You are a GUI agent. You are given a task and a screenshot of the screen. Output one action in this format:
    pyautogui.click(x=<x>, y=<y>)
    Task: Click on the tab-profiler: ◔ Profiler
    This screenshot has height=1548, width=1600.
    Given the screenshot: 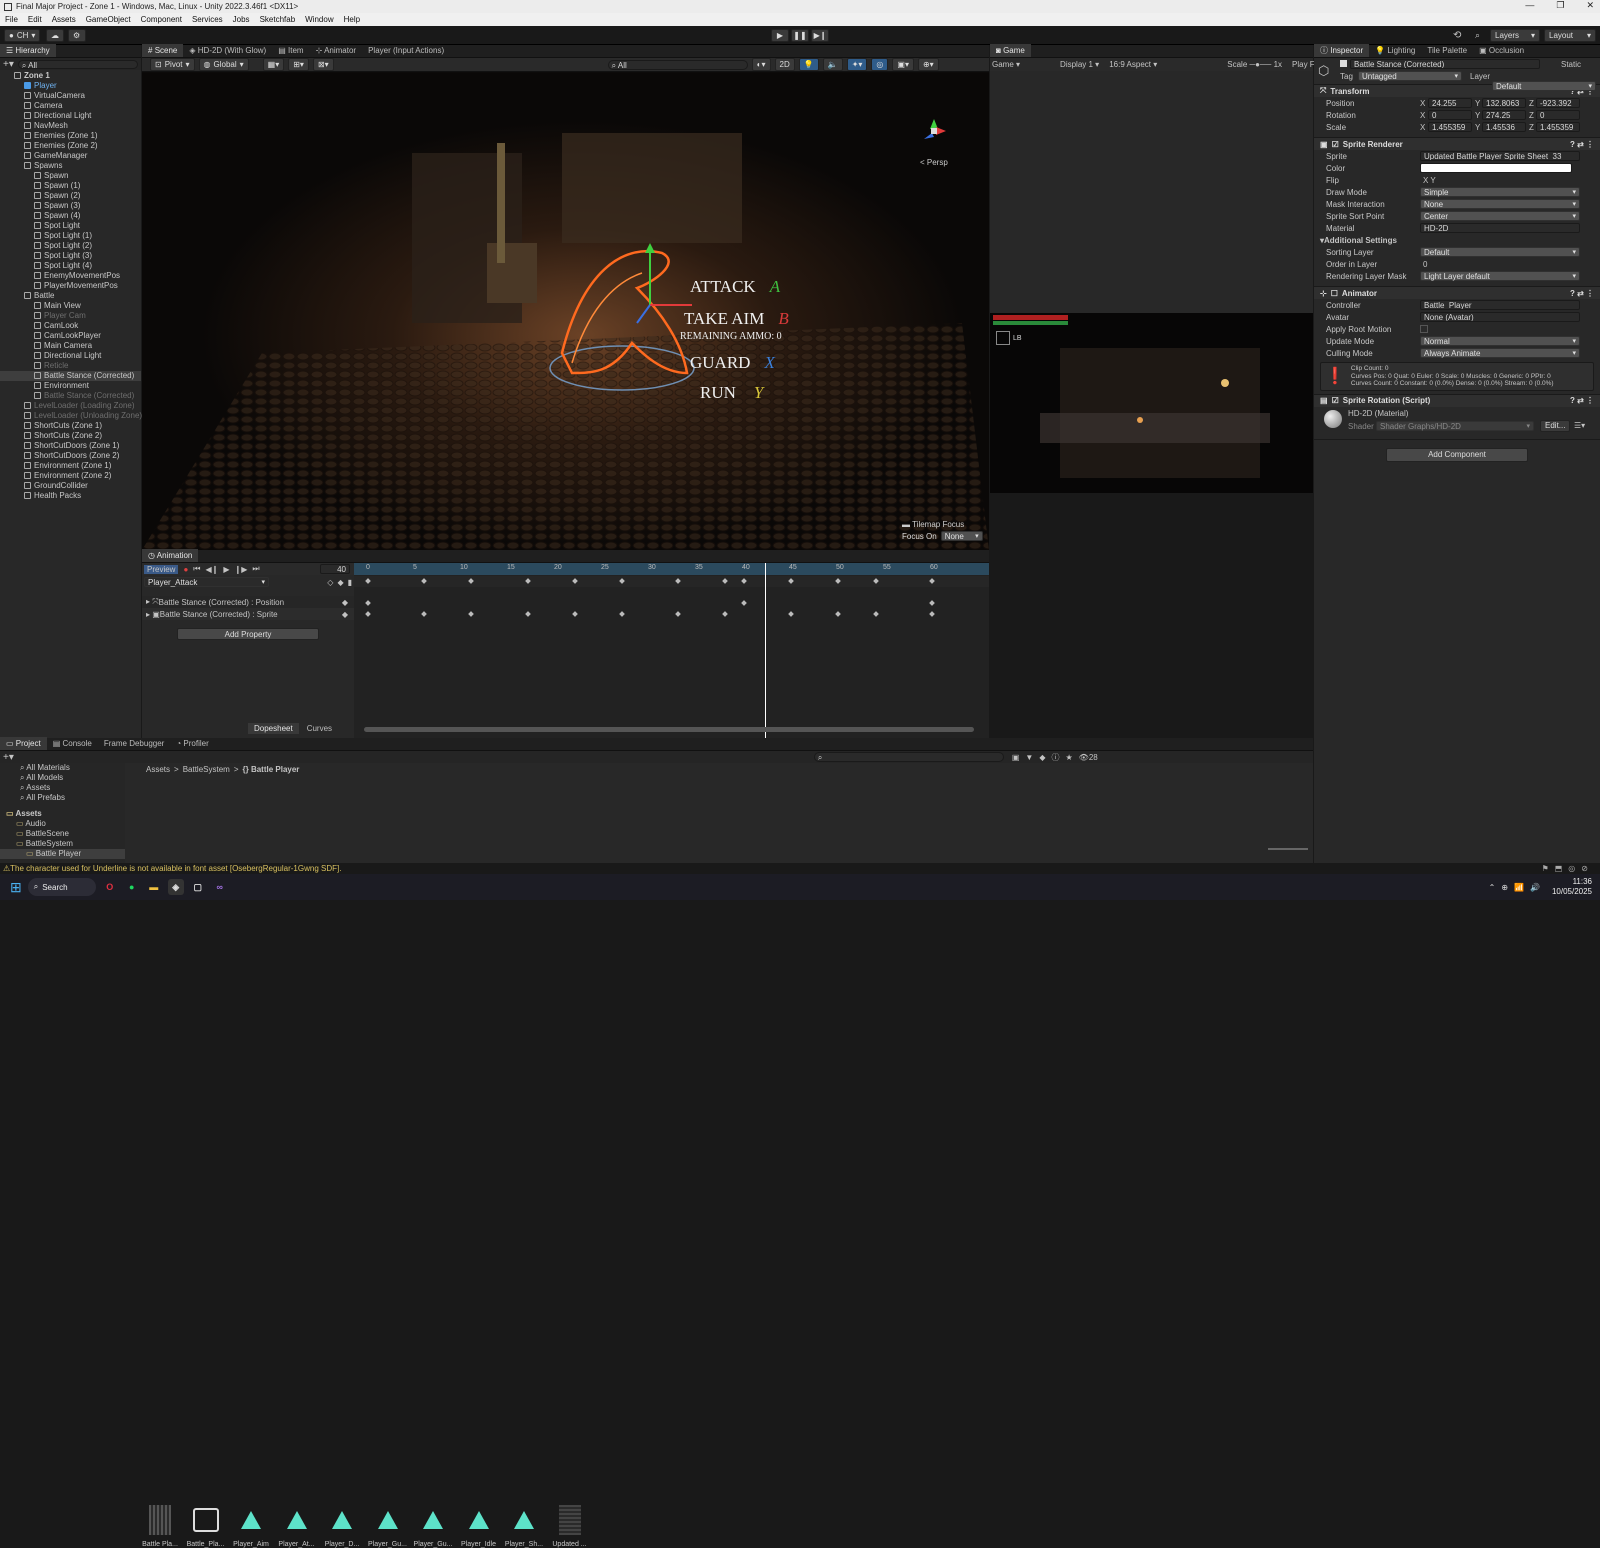 What is the action you would take?
    pyautogui.click(x=192, y=743)
    